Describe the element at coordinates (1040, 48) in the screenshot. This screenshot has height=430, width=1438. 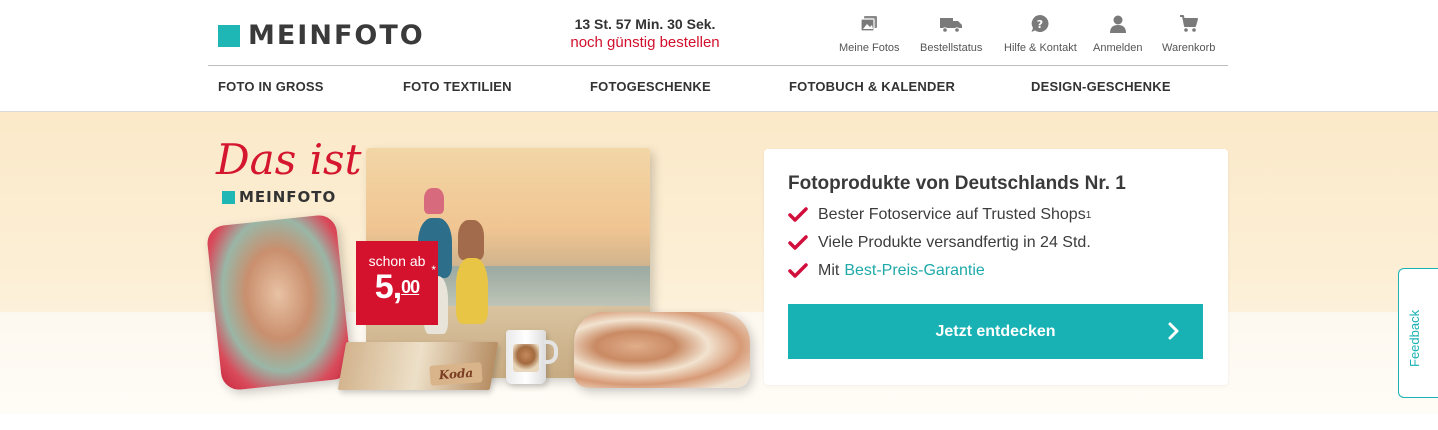
I see `utility-label: Hilfe & Kontakt` at that location.